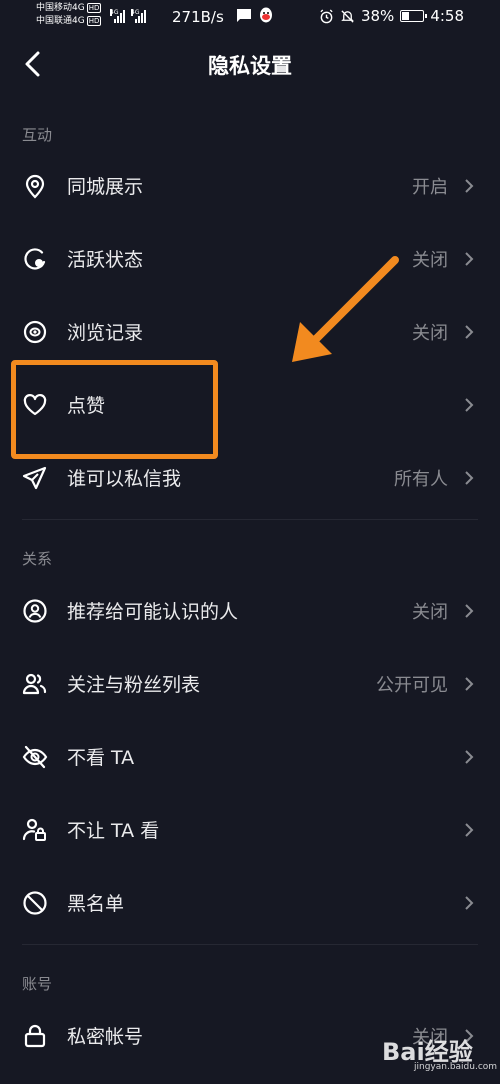 This screenshot has width=500, height=1084. I want to click on section-label-interaction: 互动, so click(37, 135).